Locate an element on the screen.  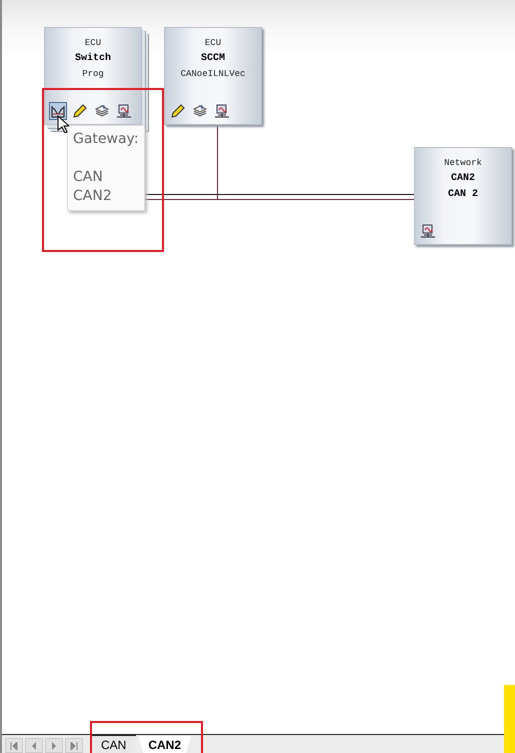
first-arrow-icon is located at coordinates (14, 746).